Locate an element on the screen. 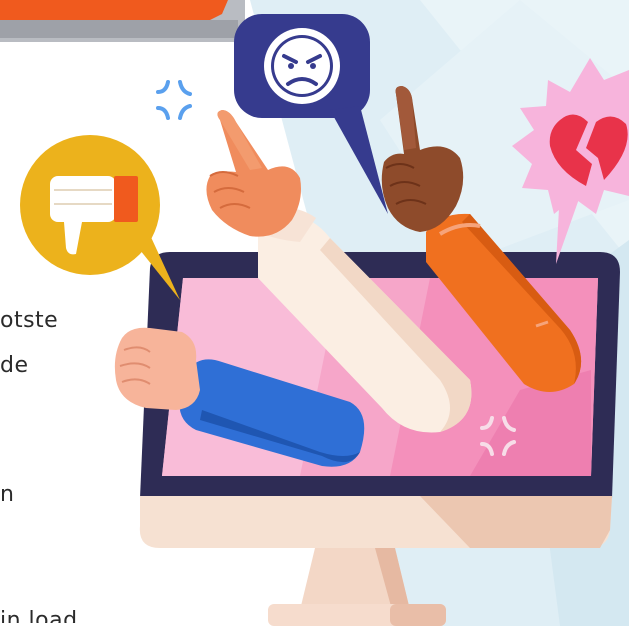 This screenshot has width=629, height=626. anger-symbol-icon is located at coordinates (174, 100).